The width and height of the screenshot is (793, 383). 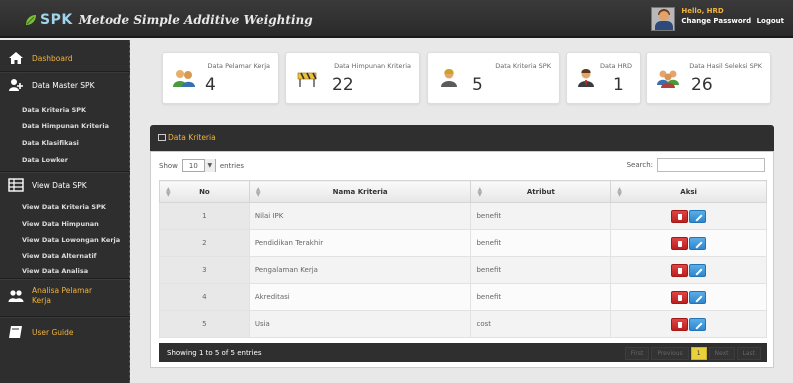 What do you see at coordinates (493, 78) in the screenshot?
I see `stat-card-kriteria: Data Kriteria SPK 5` at bounding box center [493, 78].